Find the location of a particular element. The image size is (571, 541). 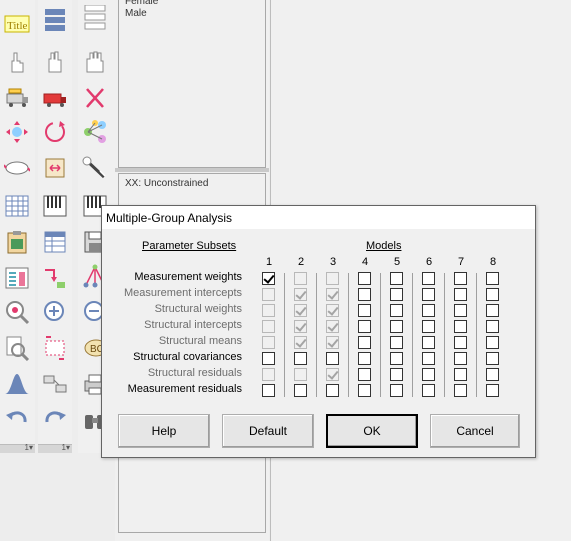

arrows-icon is located at coordinates (55, 278).